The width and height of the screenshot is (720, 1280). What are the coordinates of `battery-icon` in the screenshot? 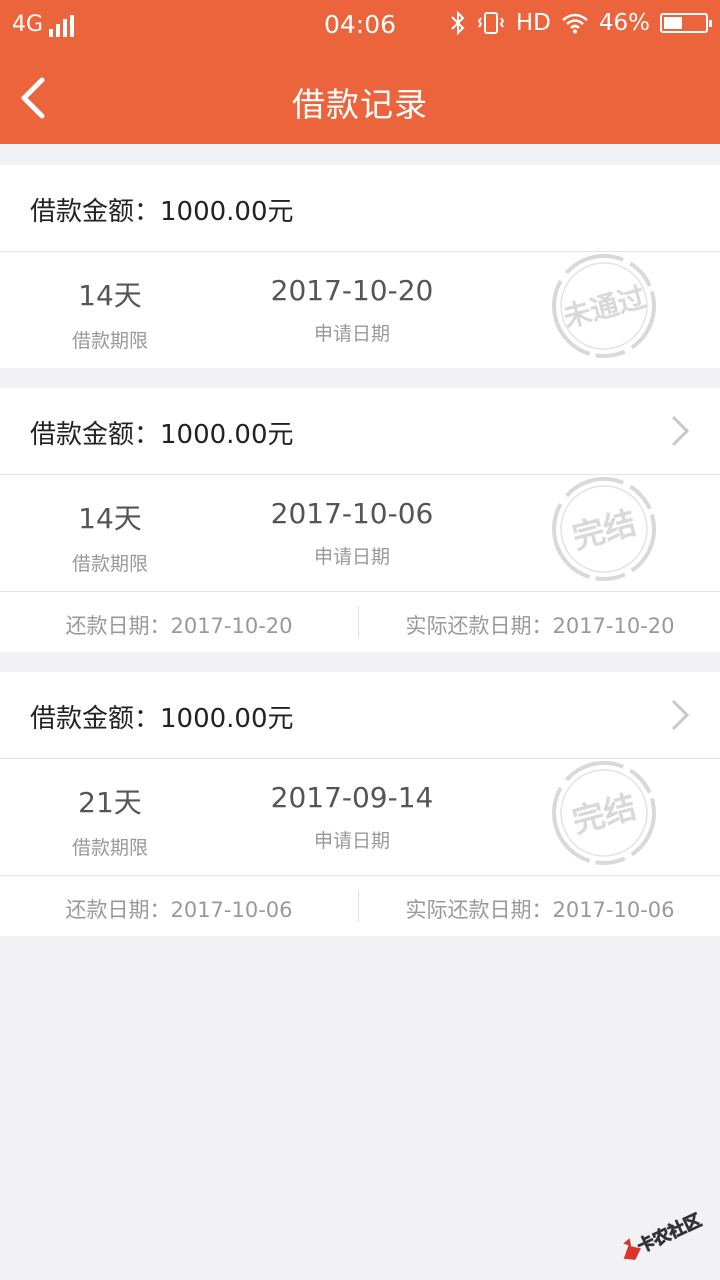 It's located at (686, 23).